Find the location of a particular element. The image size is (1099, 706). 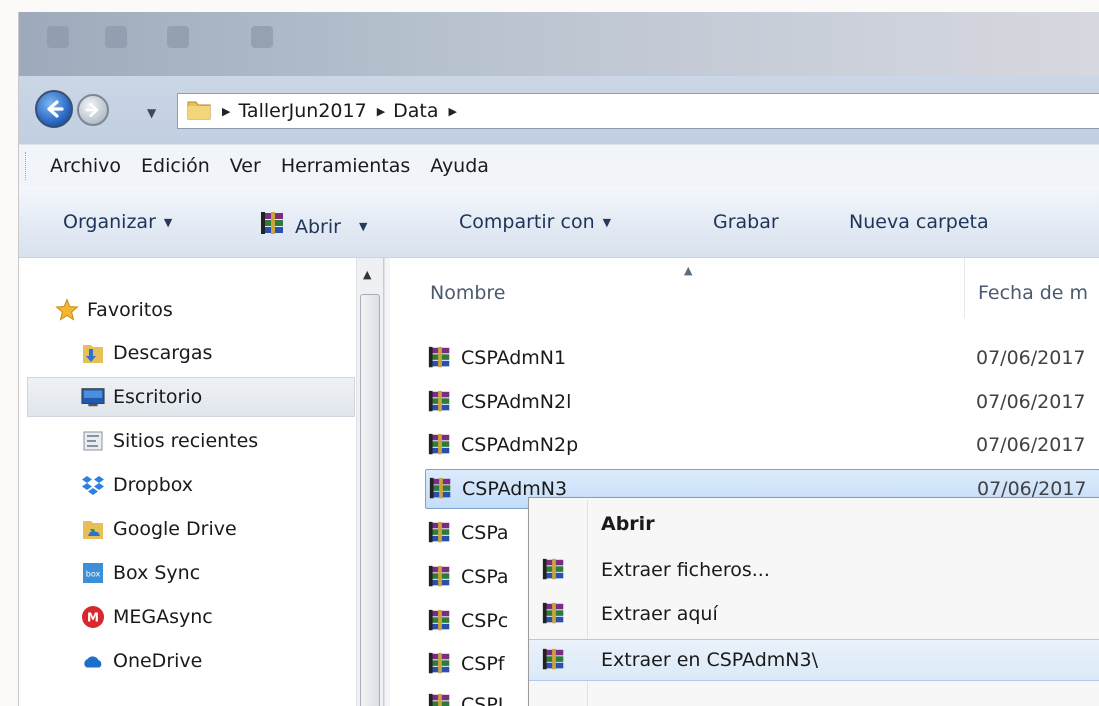

menu-bar: Archivo Edición Ver Herramientas Ayuda is located at coordinates (559, 166).